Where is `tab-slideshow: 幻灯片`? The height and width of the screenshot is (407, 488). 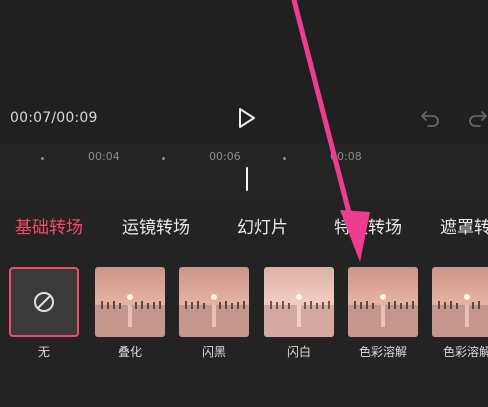 tab-slideshow: 幻灯片 is located at coordinates (262, 225).